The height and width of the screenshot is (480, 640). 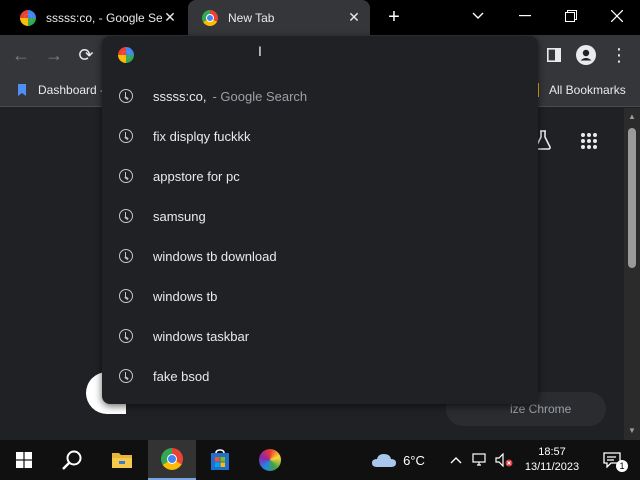 I want to click on new-tab-button: +, so click(x=394, y=17).